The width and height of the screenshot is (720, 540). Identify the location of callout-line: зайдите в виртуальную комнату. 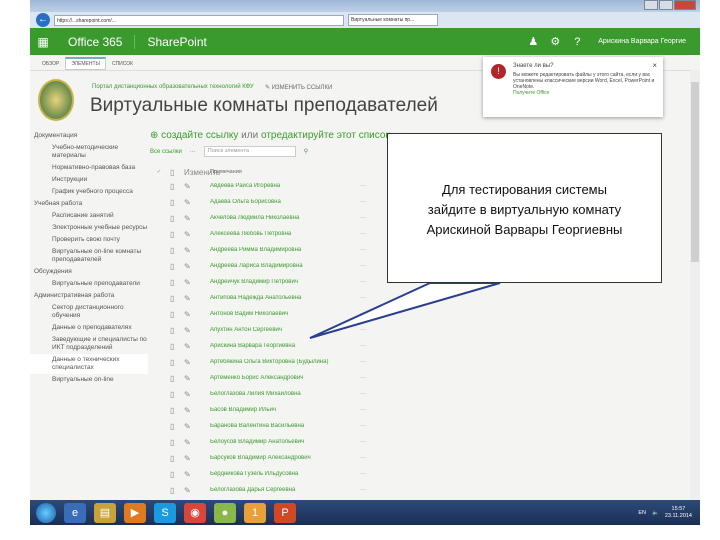
(524, 209).